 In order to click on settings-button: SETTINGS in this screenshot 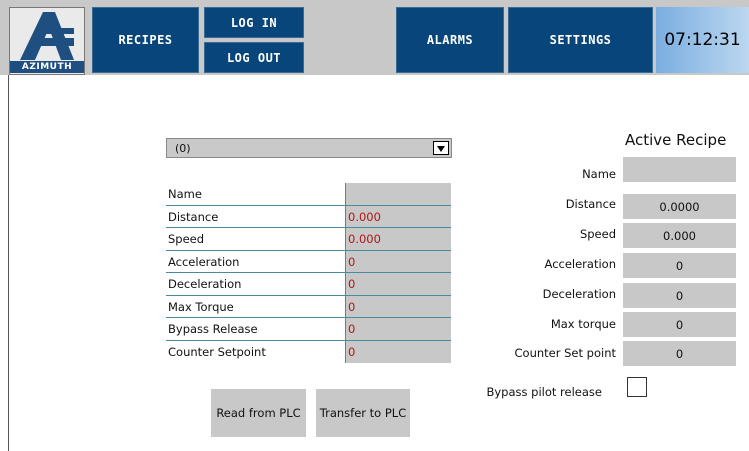, I will do `click(580, 40)`.